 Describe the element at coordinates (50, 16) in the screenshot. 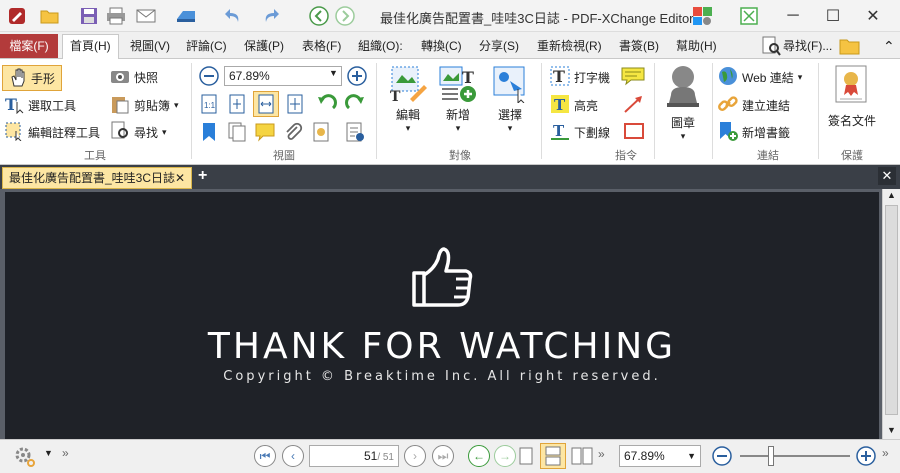

I see `open-folder-icon` at that location.